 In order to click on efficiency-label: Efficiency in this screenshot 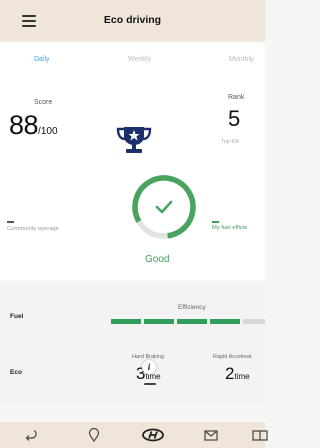, I will do `click(192, 307)`.